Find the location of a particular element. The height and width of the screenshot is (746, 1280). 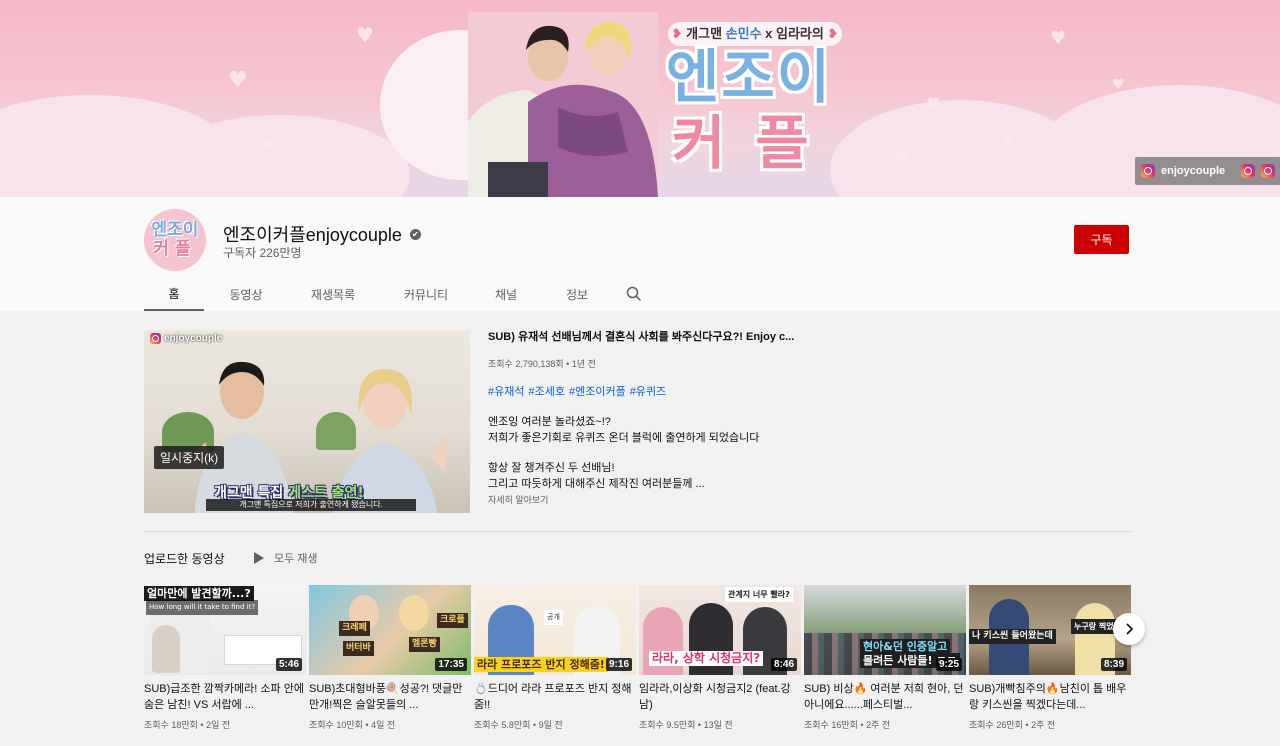

banner-links: enjoycouple is located at coordinates (1207, 171).